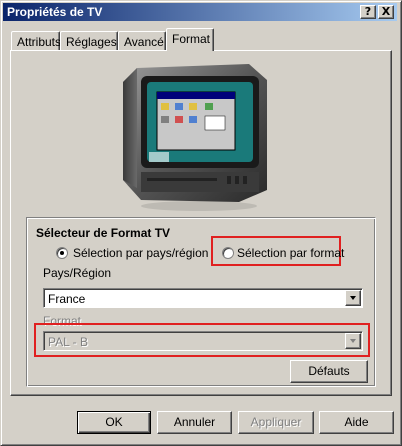  Describe the element at coordinates (190, 39) in the screenshot. I see `tab-format: Format` at that location.